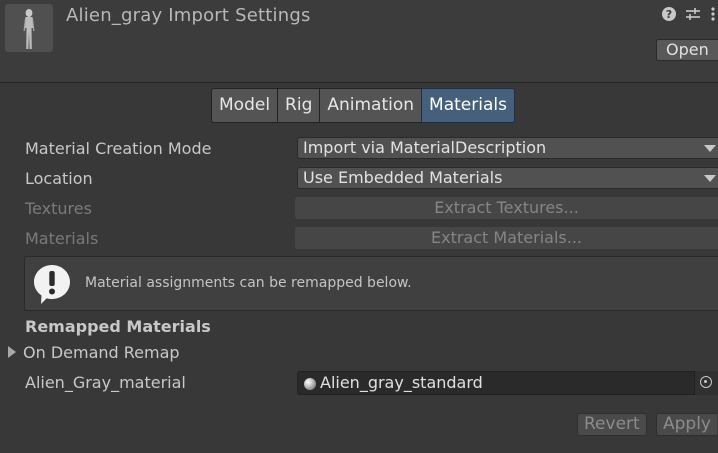  Describe the element at coordinates (425, 147) in the screenshot. I see `material-creation-mode-value: Import via MaterialDescription` at that location.